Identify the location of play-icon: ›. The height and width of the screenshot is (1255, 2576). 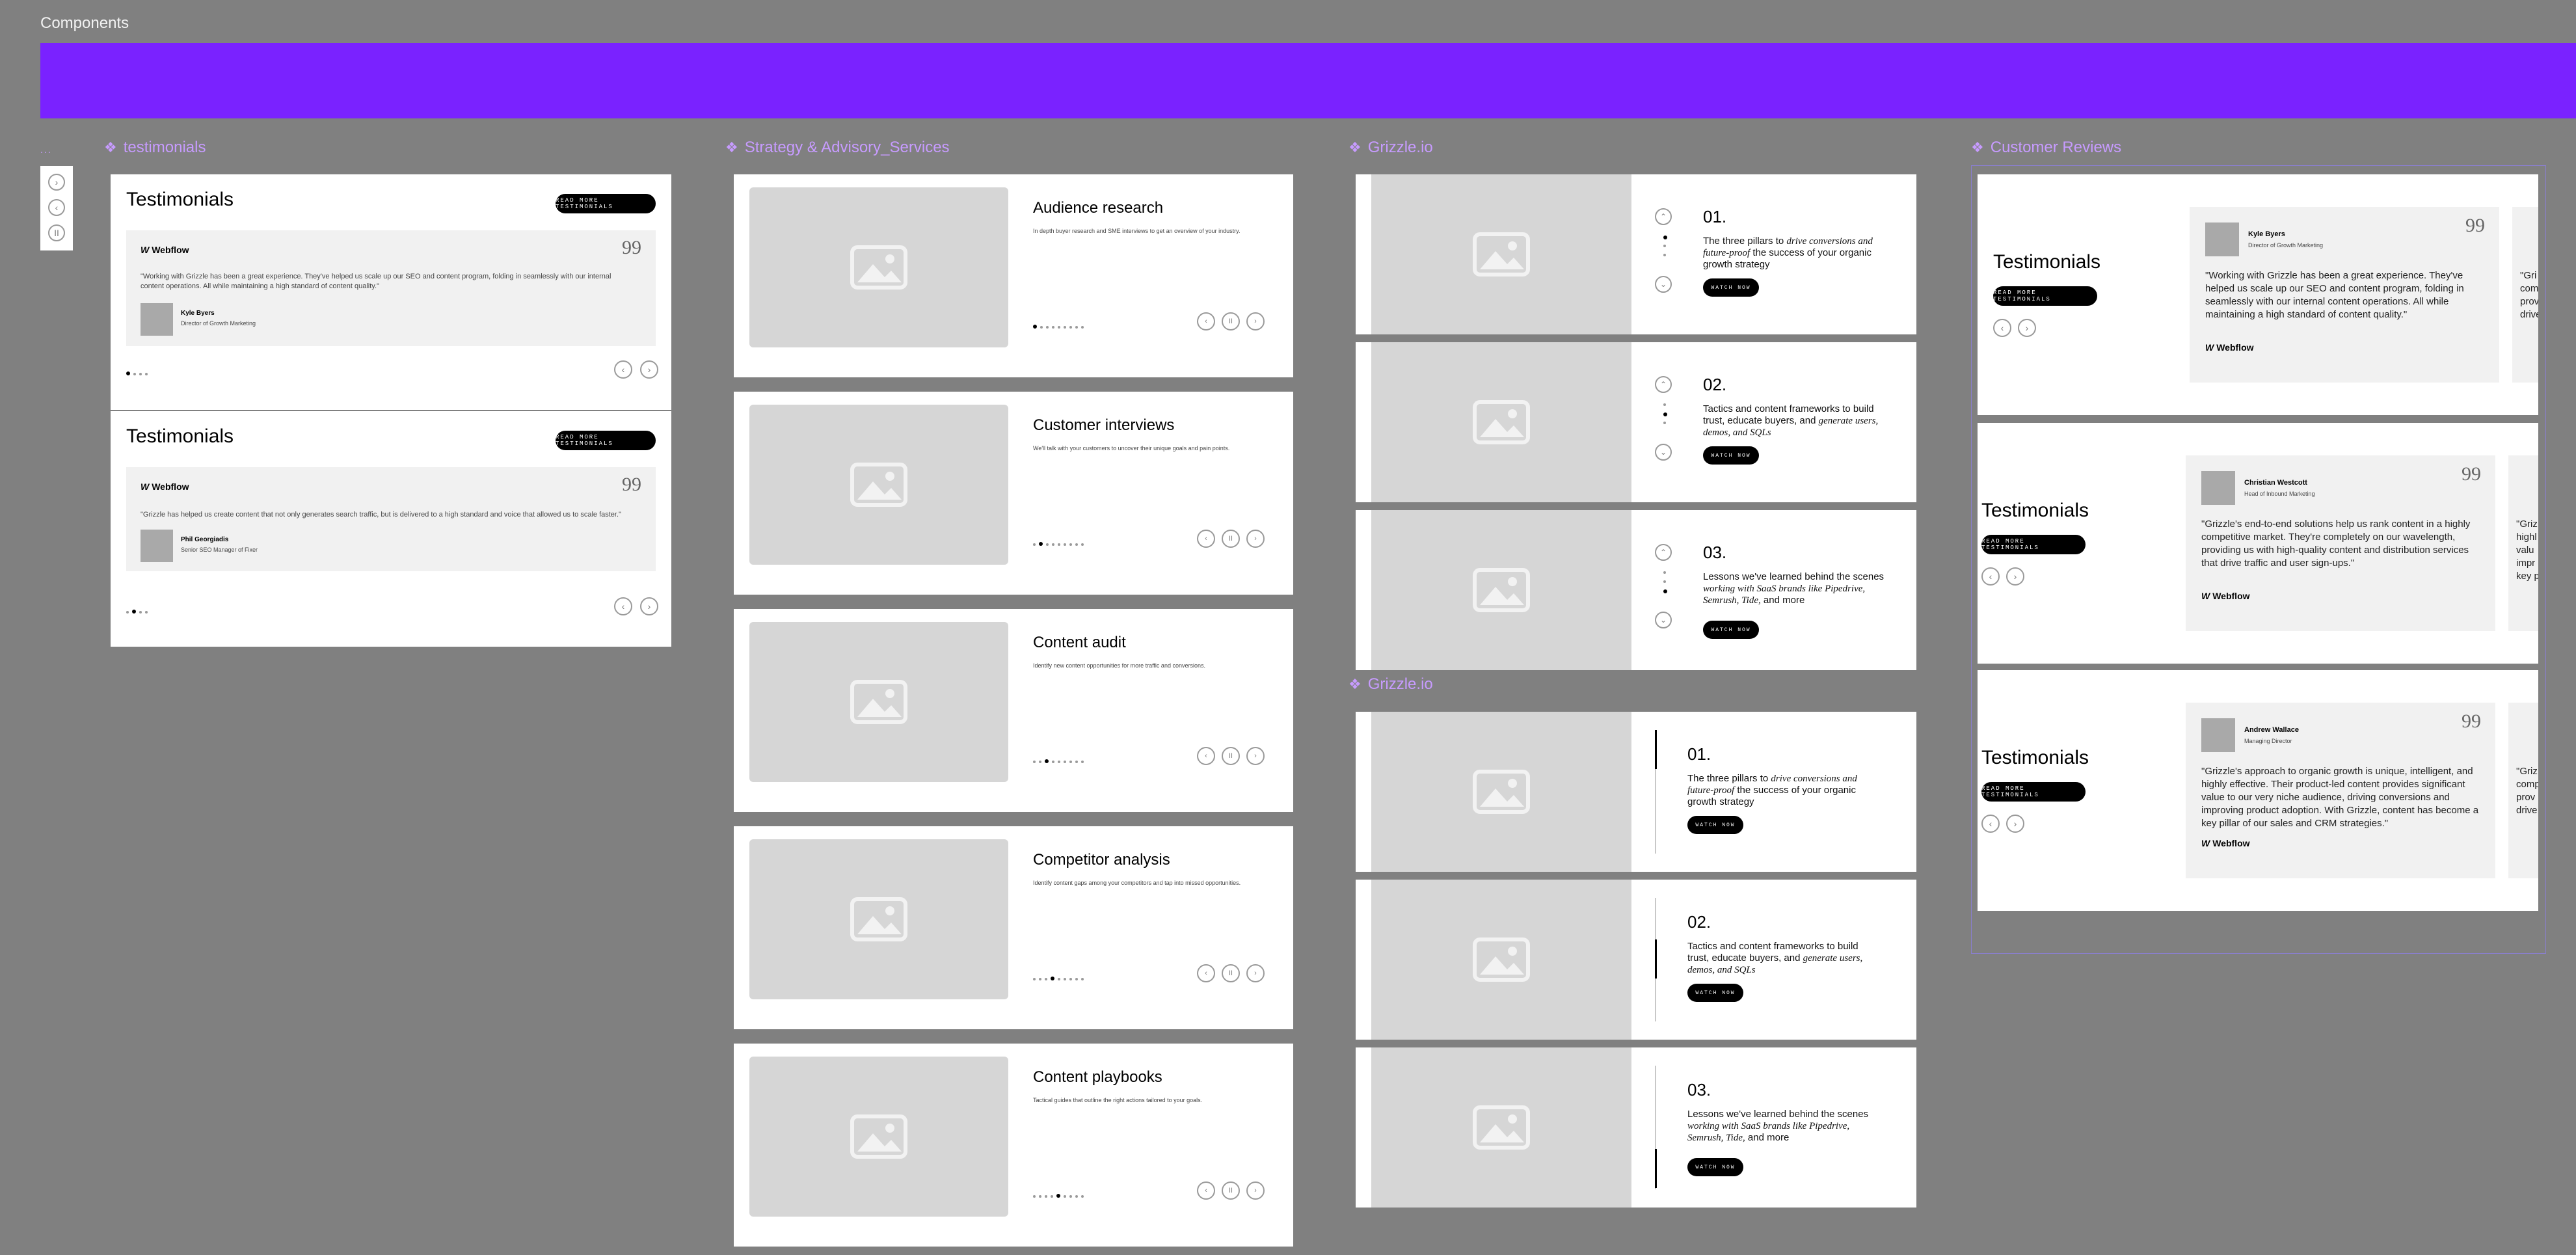
(56, 182).